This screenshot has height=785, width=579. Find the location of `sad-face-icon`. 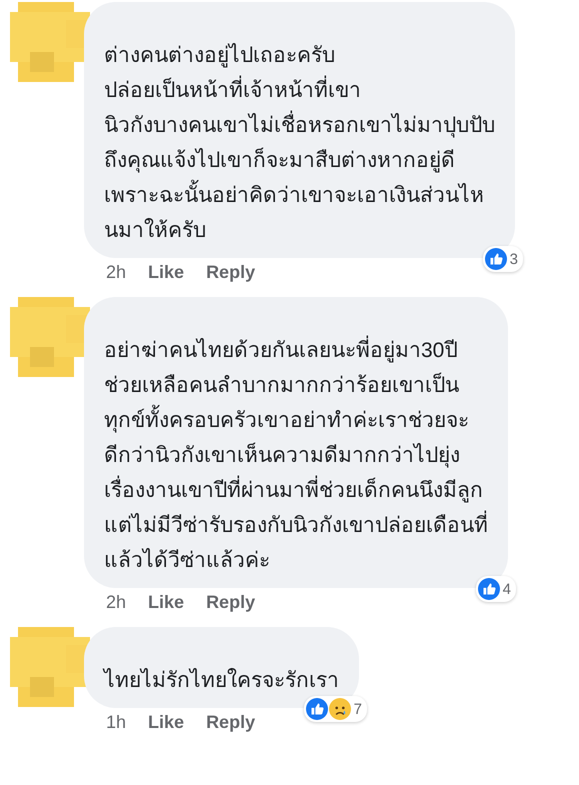

sad-face-icon is located at coordinates (339, 709).